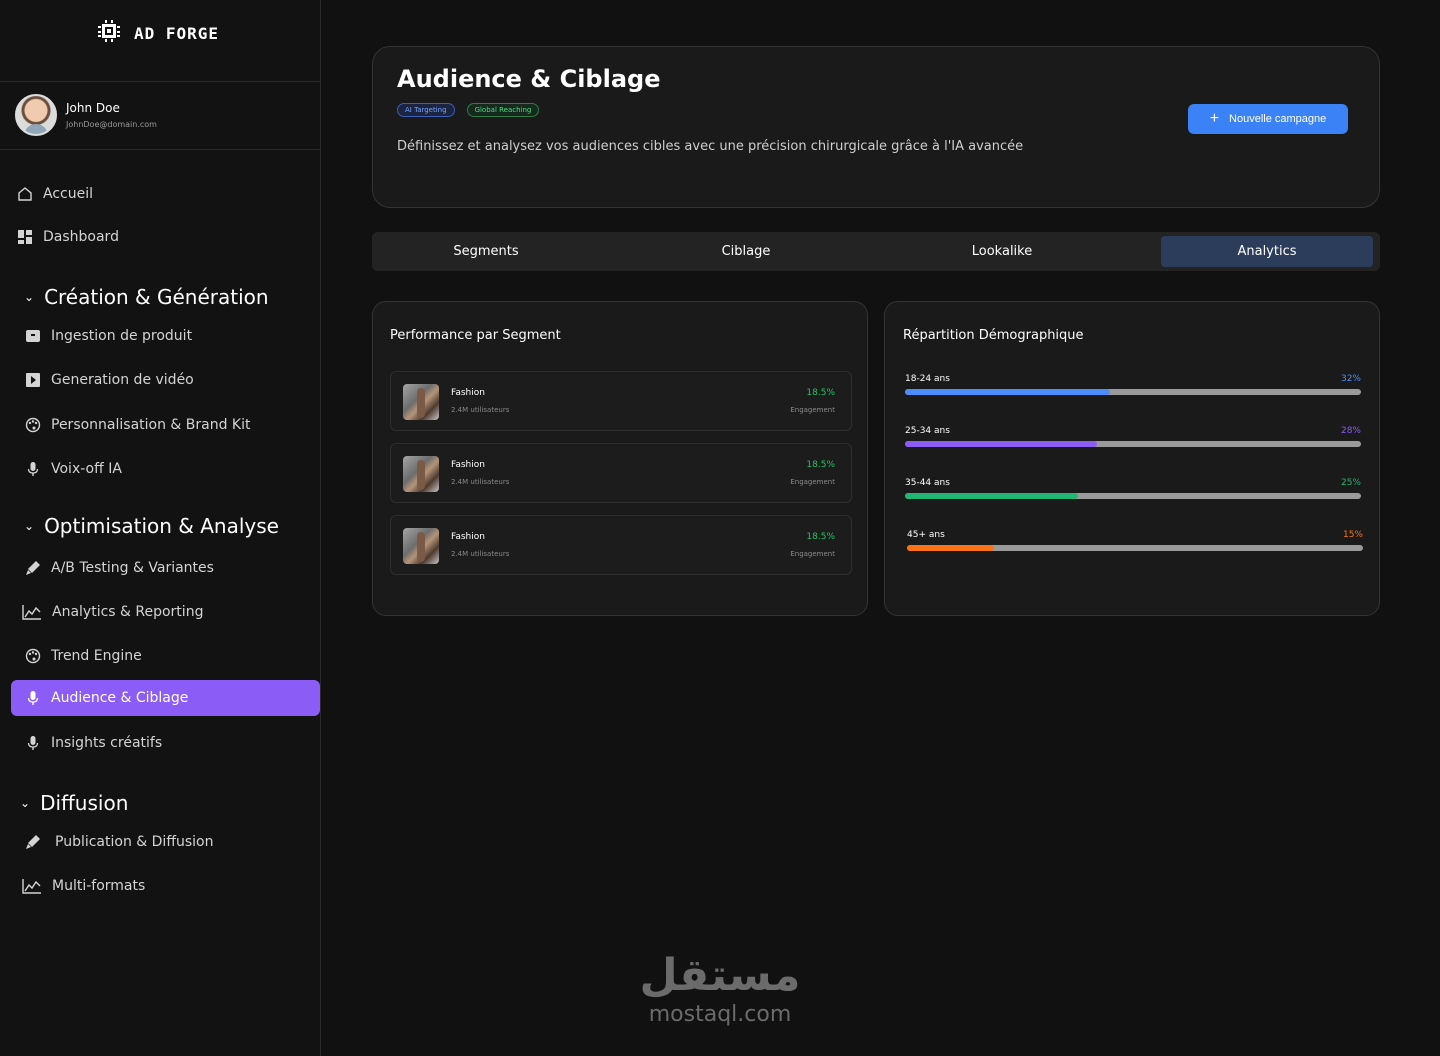 The image size is (1440, 1056). Describe the element at coordinates (746, 251) in the screenshot. I see `tab-ciblage: Ciblage` at that location.